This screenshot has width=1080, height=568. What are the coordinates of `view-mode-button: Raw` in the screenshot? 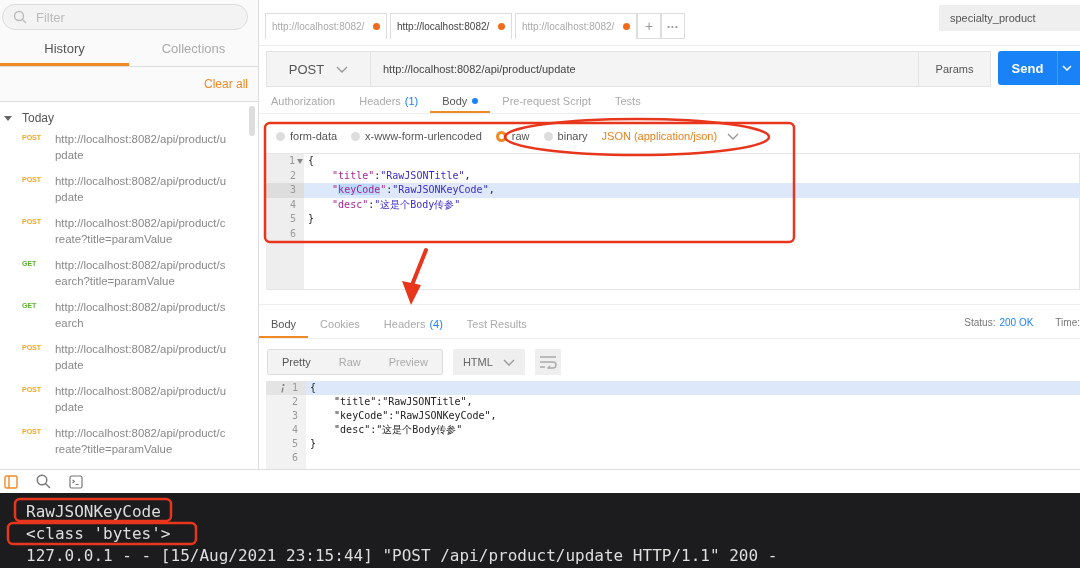 It's located at (349, 362).